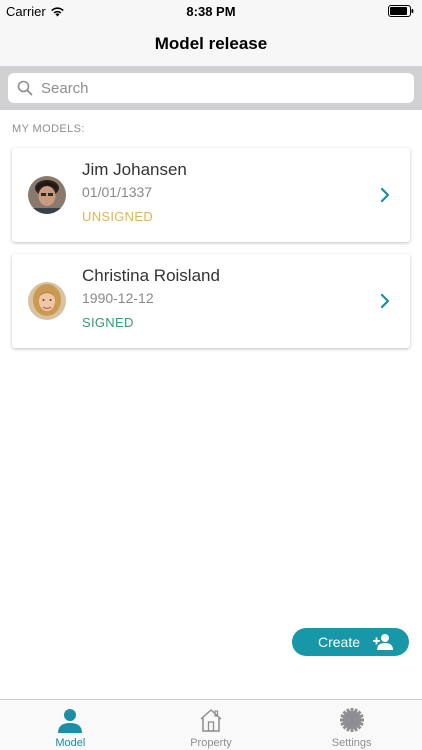 The width and height of the screenshot is (422, 750). What do you see at coordinates (70, 743) in the screenshot?
I see `tab-label: Model` at bounding box center [70, 743].